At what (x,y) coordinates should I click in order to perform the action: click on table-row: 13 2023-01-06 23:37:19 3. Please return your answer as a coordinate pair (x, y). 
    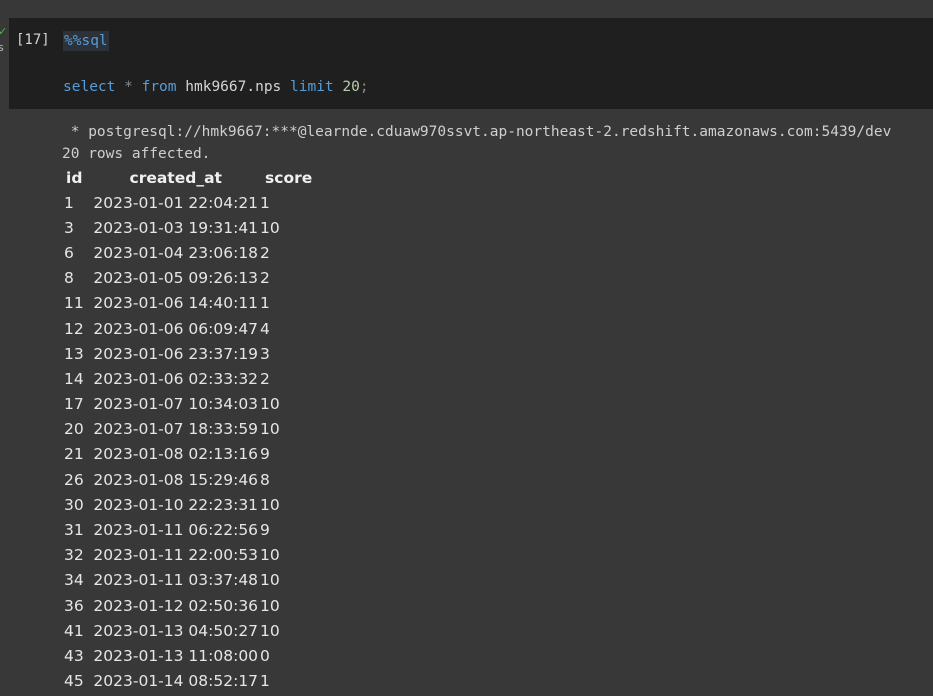
    Looking at the image, I should click on (187, 353).